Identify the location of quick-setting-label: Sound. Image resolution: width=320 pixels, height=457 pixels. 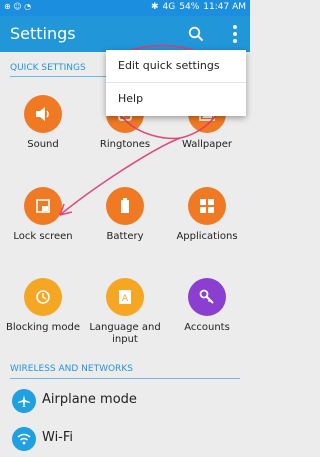
(43, 144).